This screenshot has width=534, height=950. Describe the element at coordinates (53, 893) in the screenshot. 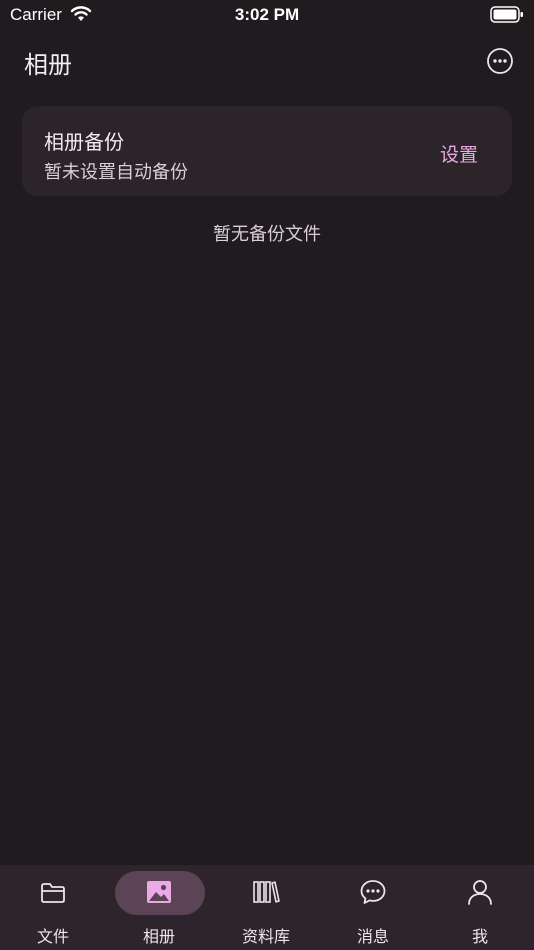

I see `folder-icon` at that location.